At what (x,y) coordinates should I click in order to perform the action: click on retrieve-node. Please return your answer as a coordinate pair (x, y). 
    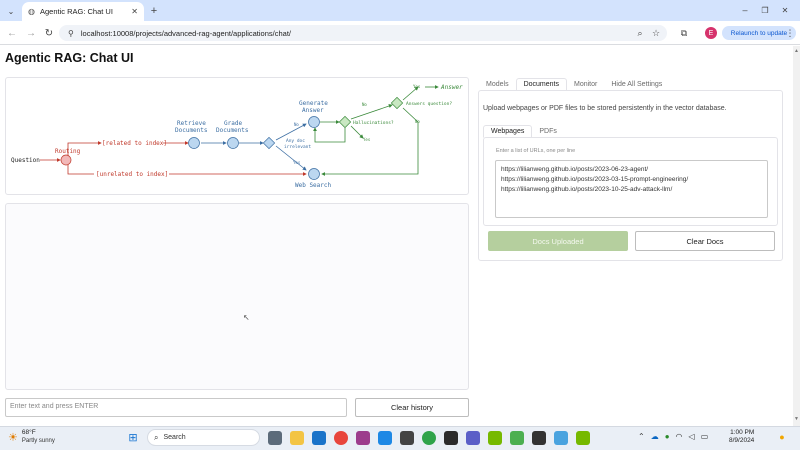
    Looking at the image, I should click on (194, 143).